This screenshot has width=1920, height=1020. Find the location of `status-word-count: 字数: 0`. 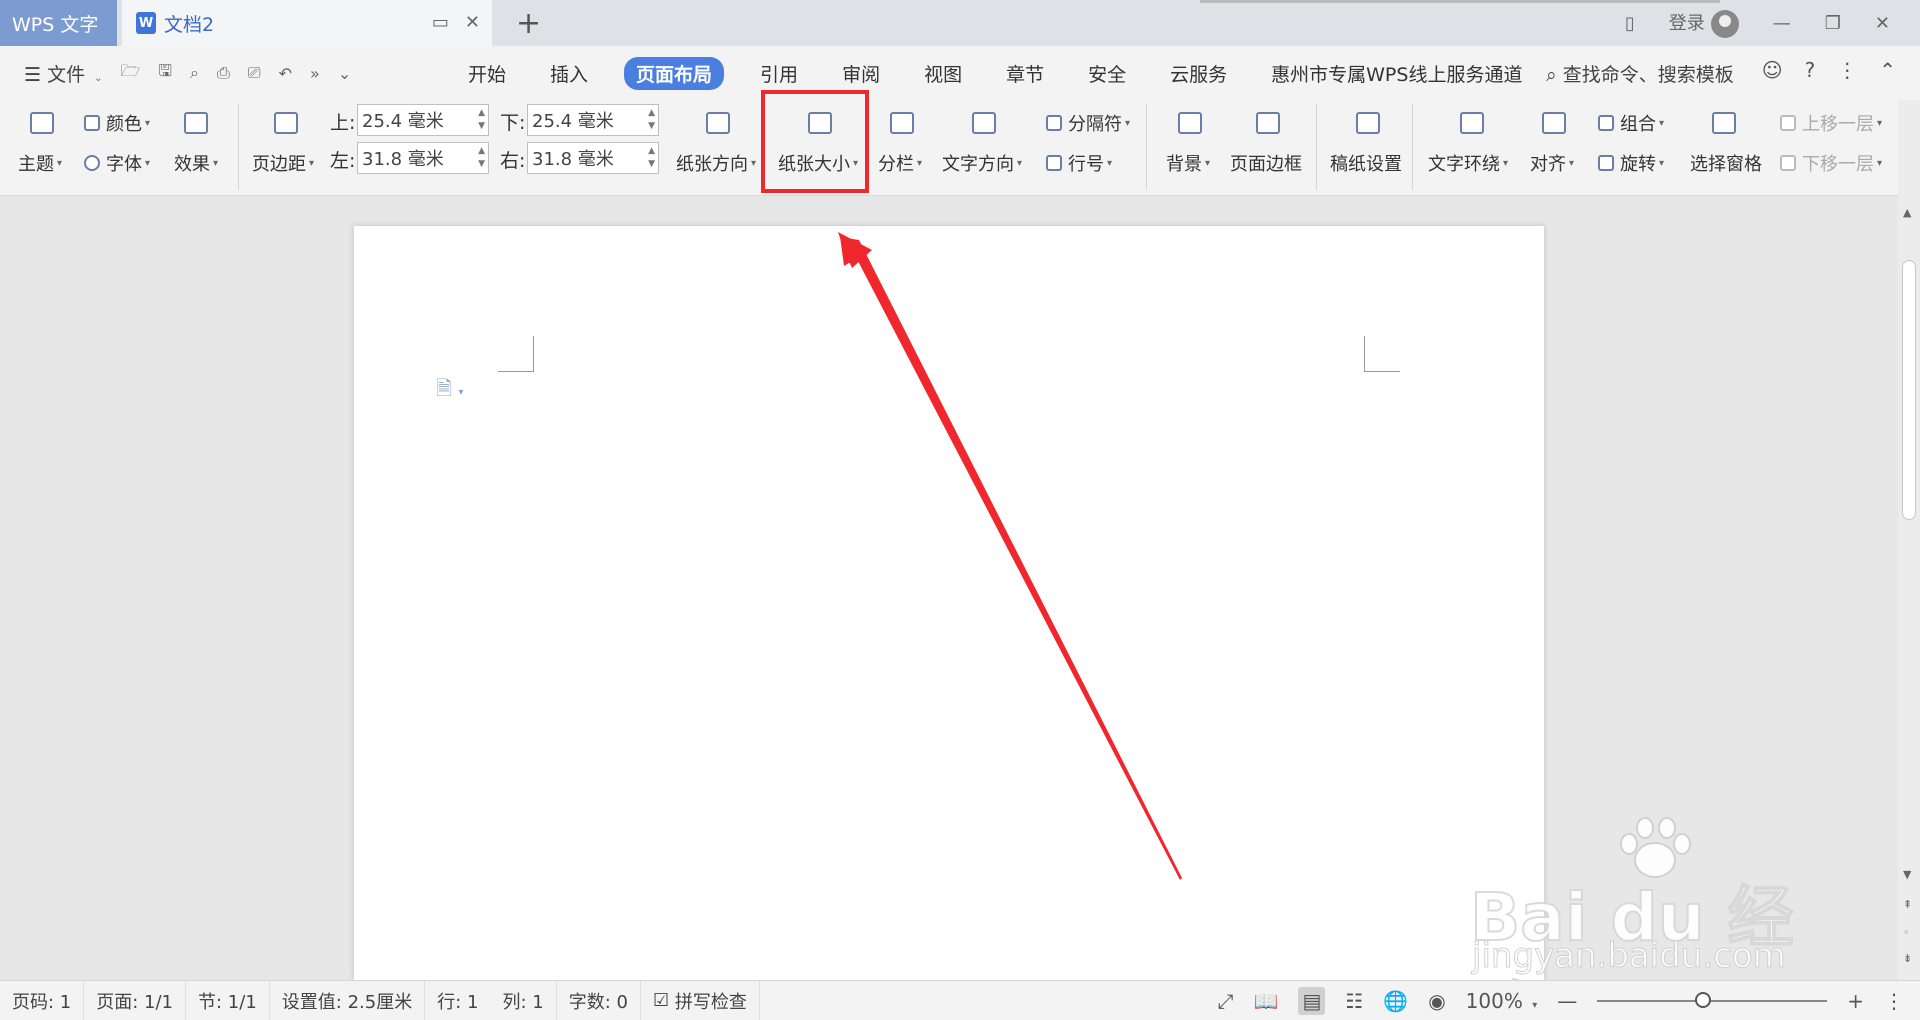

status-word-count: 字数: 0 is located at coordinates (599, 1000).